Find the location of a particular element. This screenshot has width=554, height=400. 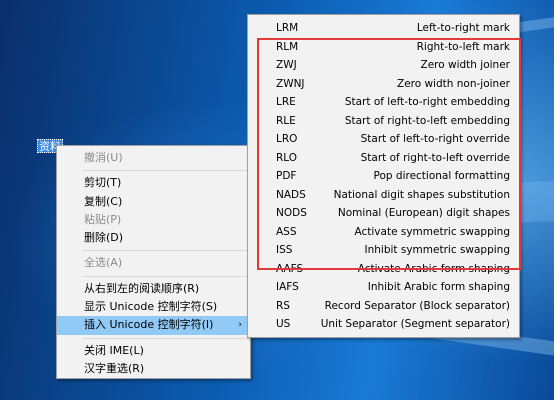

unicode-control-description: Inhibit Arabic form shaping is located at coordinates (438, 287).